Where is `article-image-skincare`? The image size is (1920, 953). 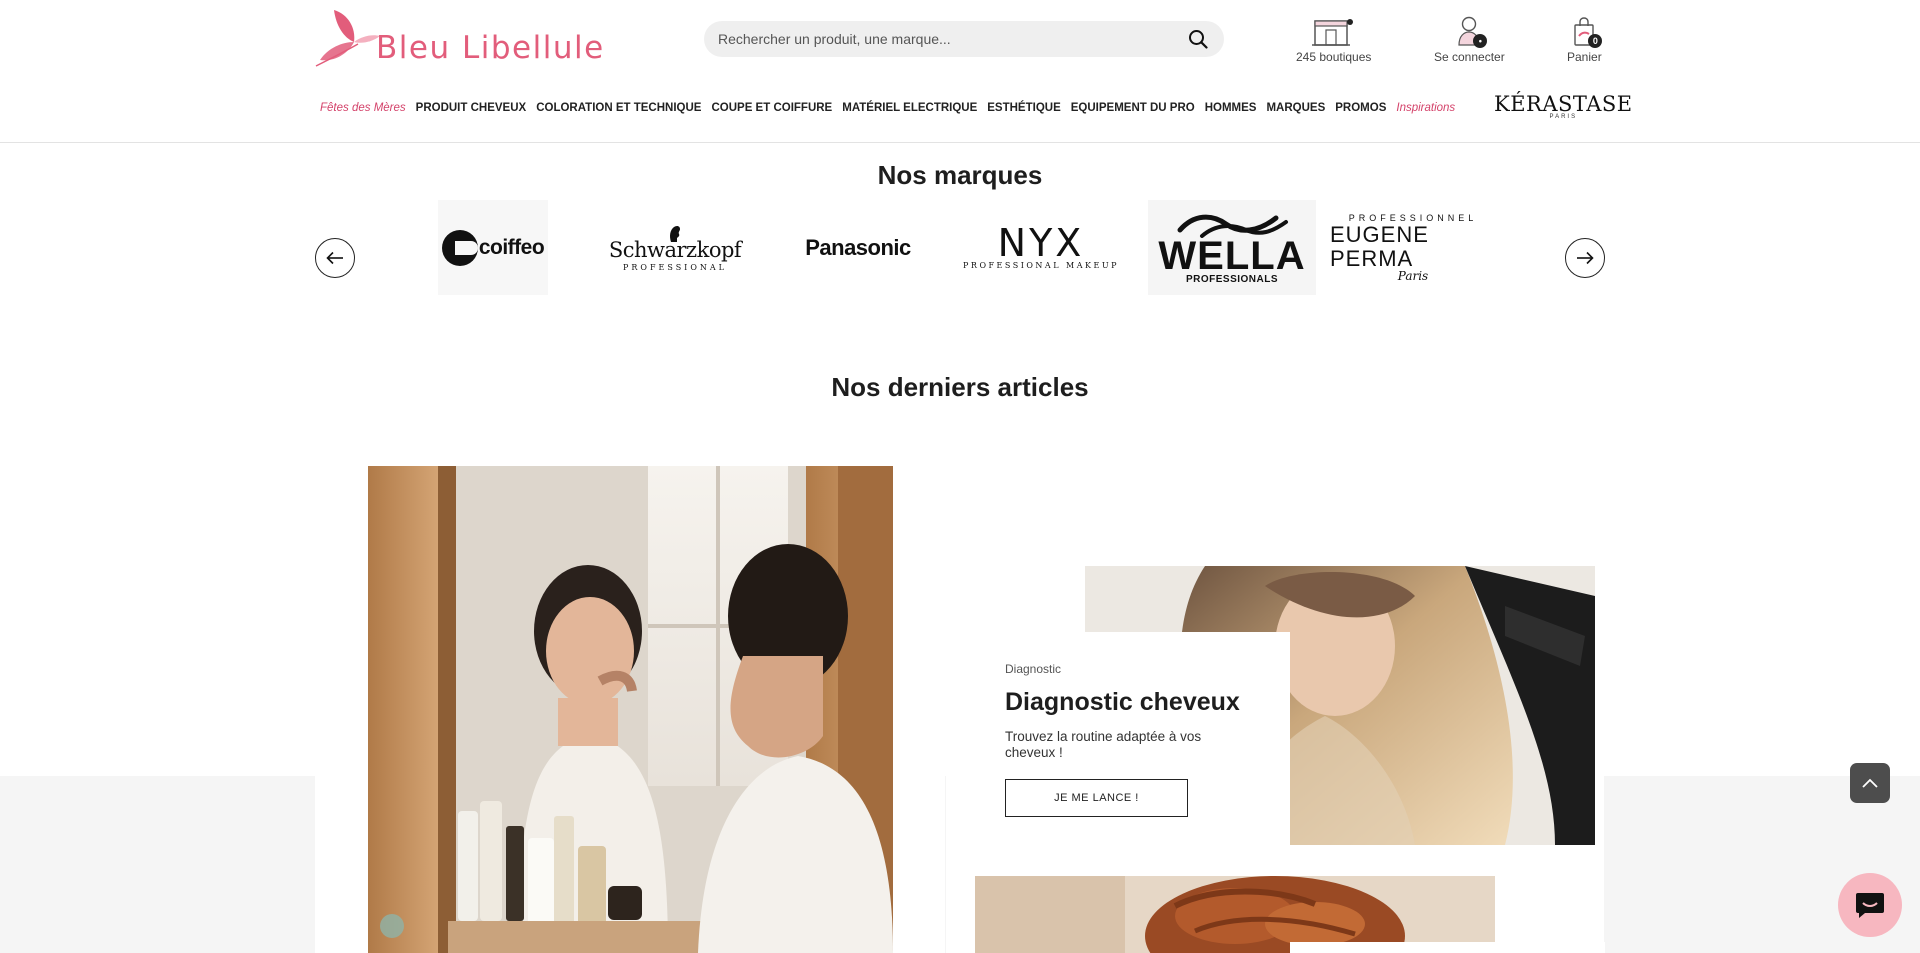
article-image-skincare is located at coordinates (630, 709).